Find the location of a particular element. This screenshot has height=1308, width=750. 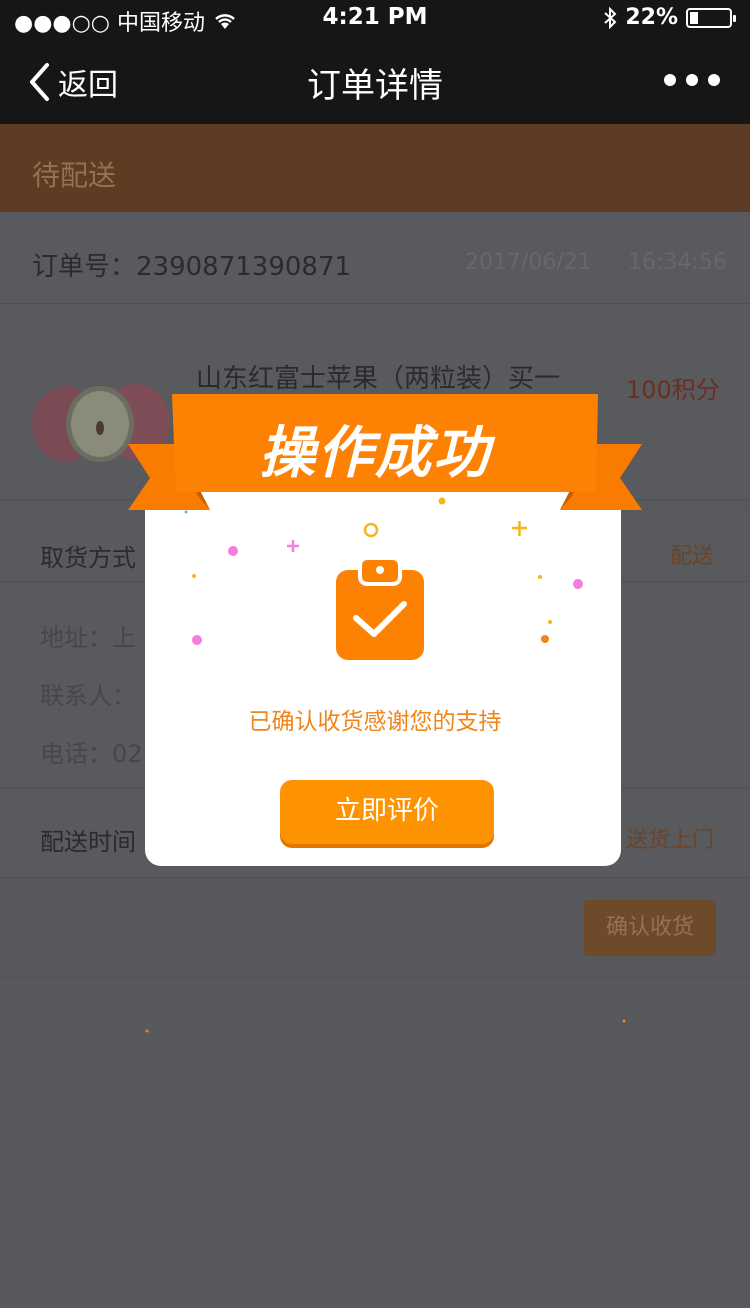

nav-bar: 返回 订单详情 is located at coordinates (375, 81).